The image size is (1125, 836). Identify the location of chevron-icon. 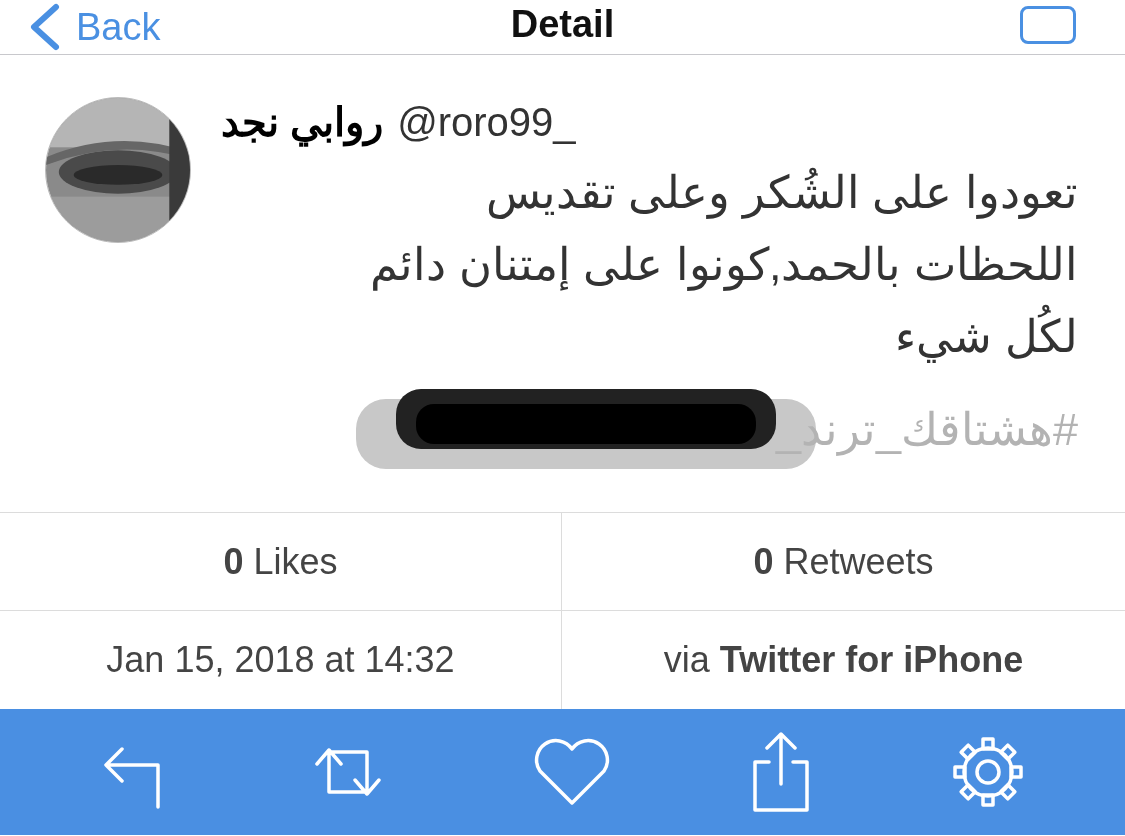
(45, 27).